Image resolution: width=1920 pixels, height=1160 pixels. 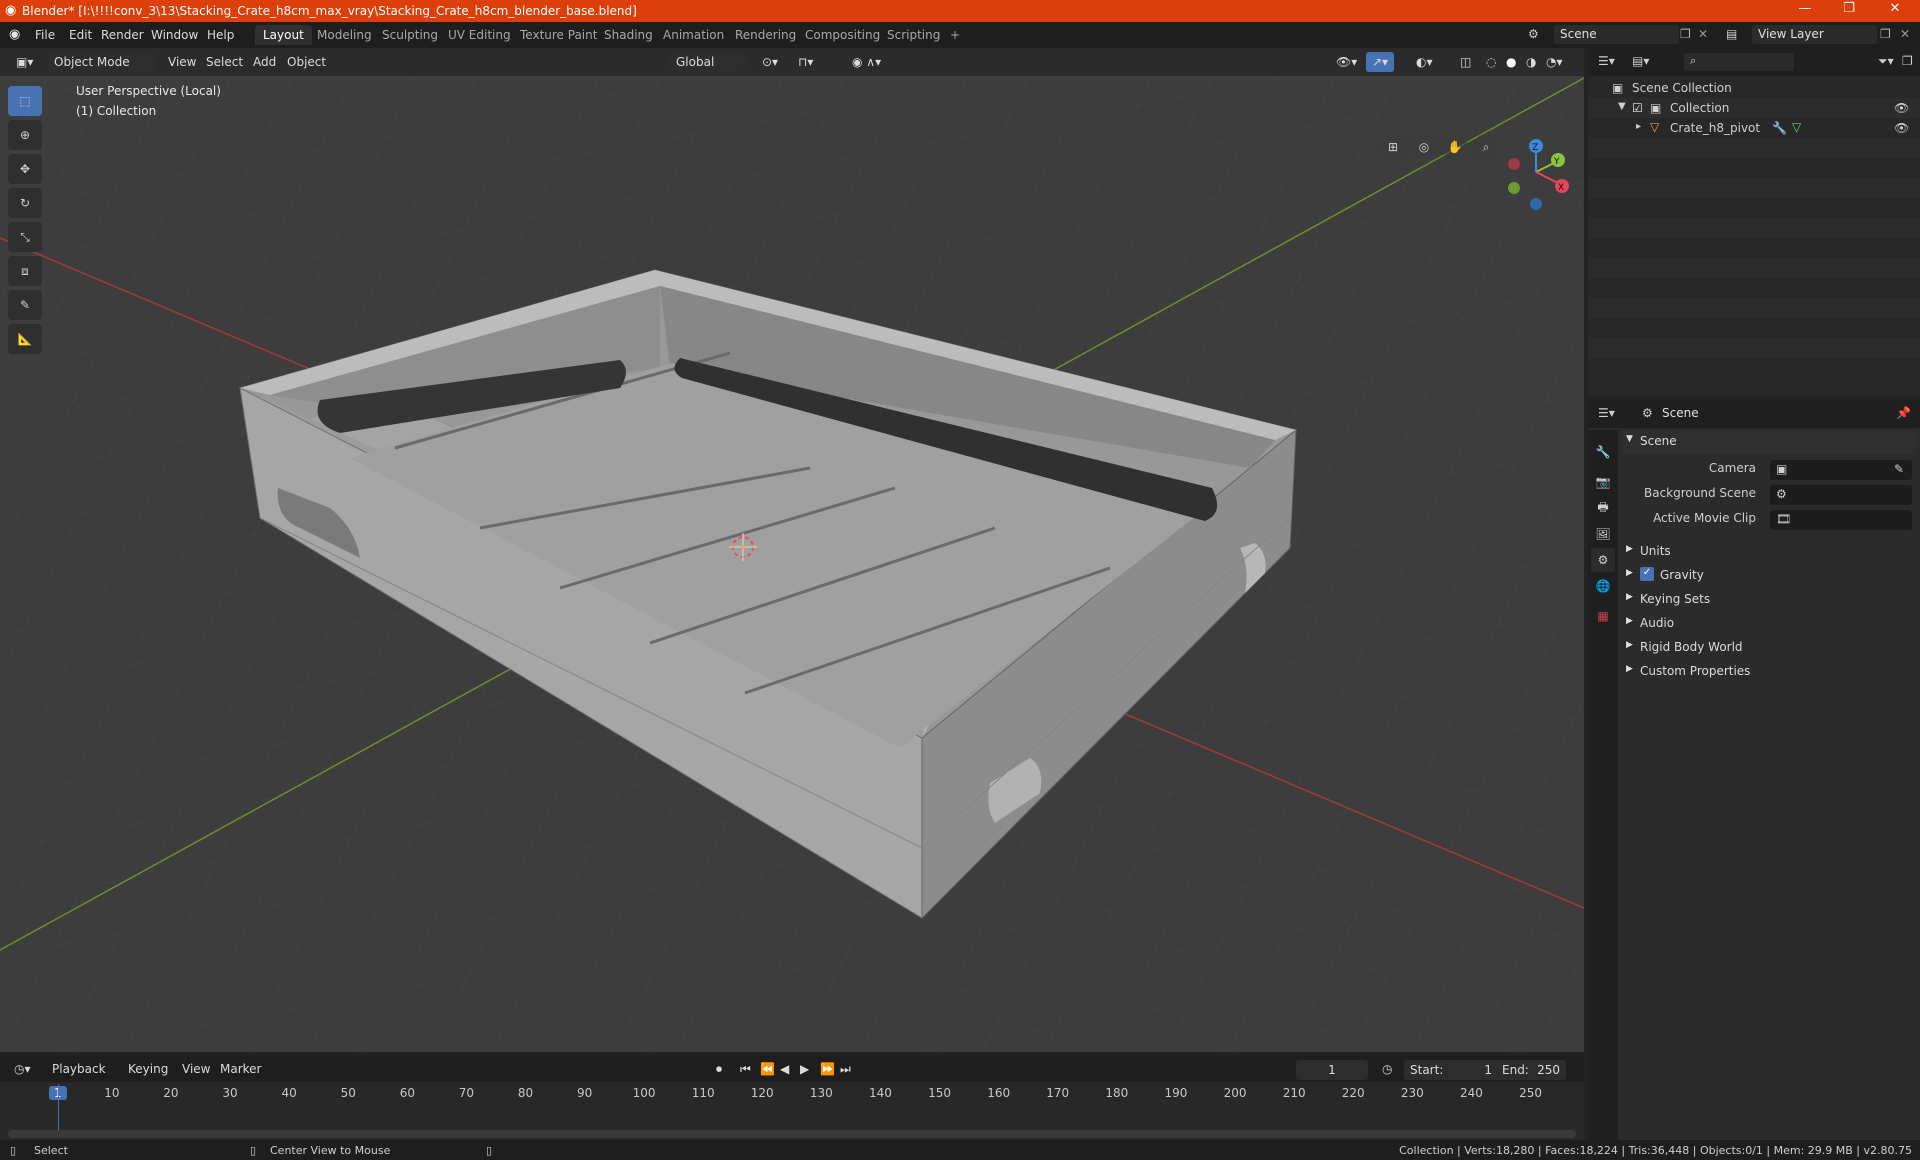 What do you see at coordinates (1616, 34) in the screenshot?
I see `scene-selector: Scene` at bounding box center [1616, 34].